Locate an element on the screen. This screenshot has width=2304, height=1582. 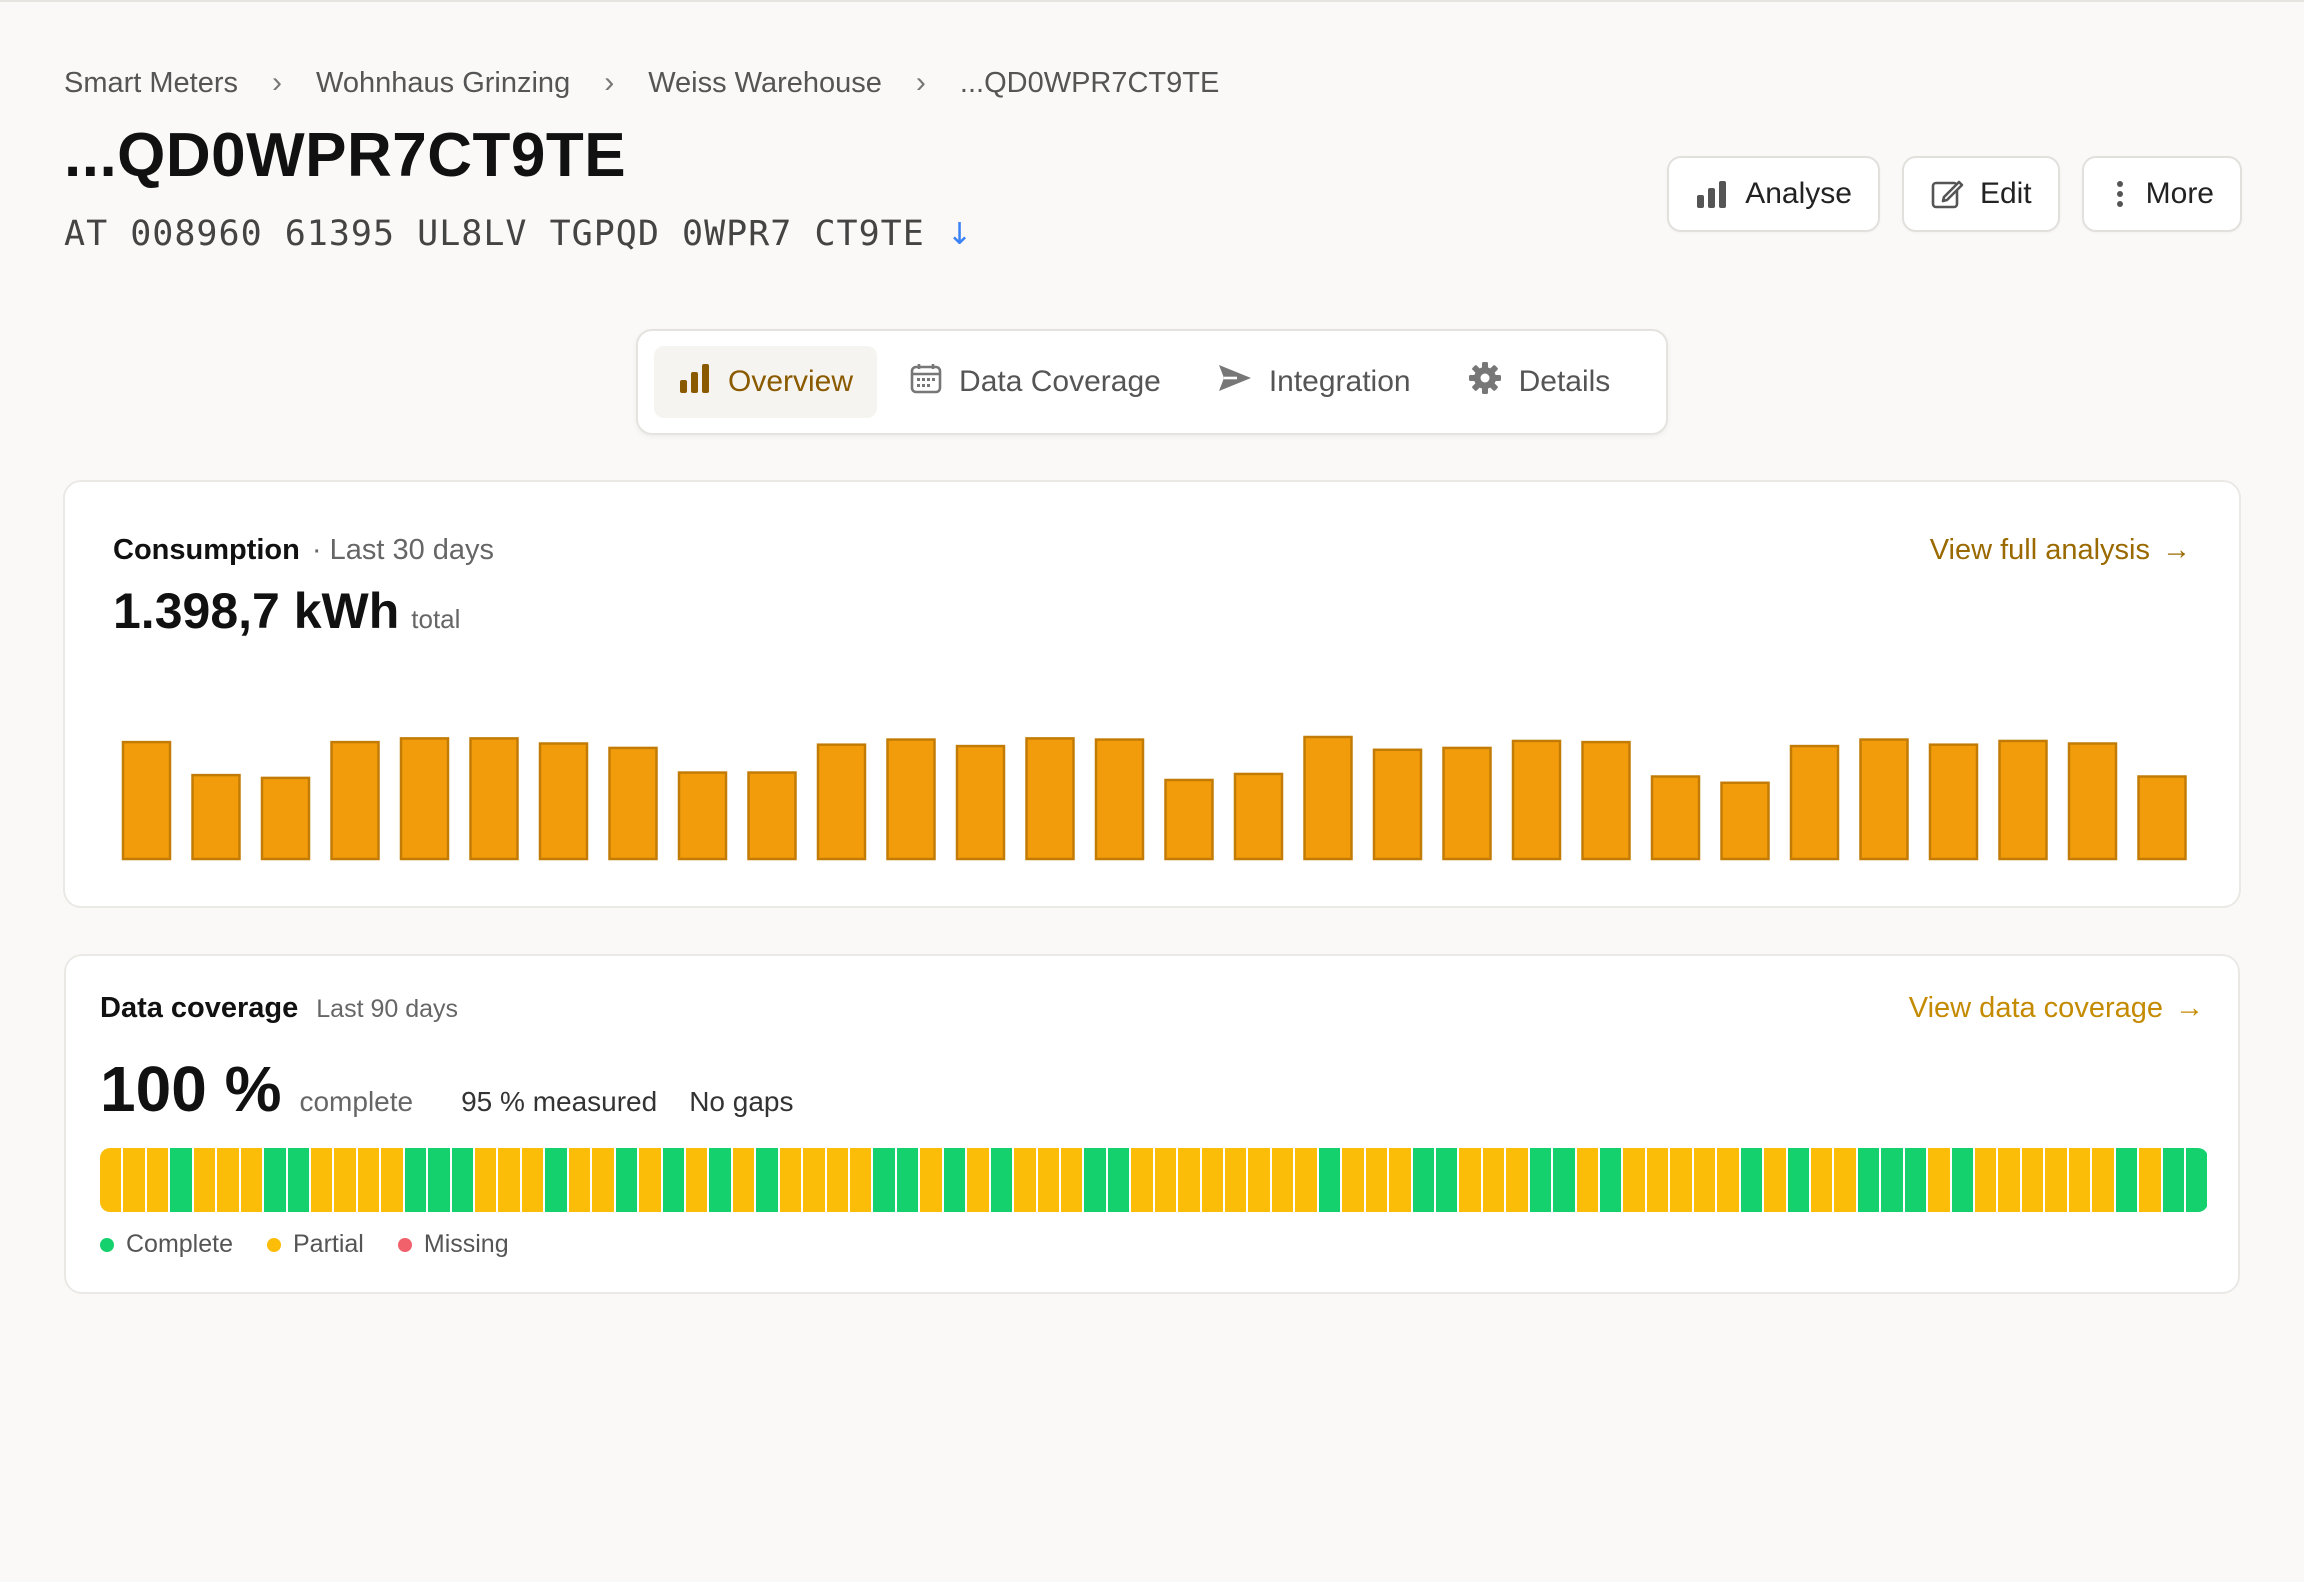
breadcrumb-weiss-warehouse: Weiss Warehouse is located at coordinates (765, 83).